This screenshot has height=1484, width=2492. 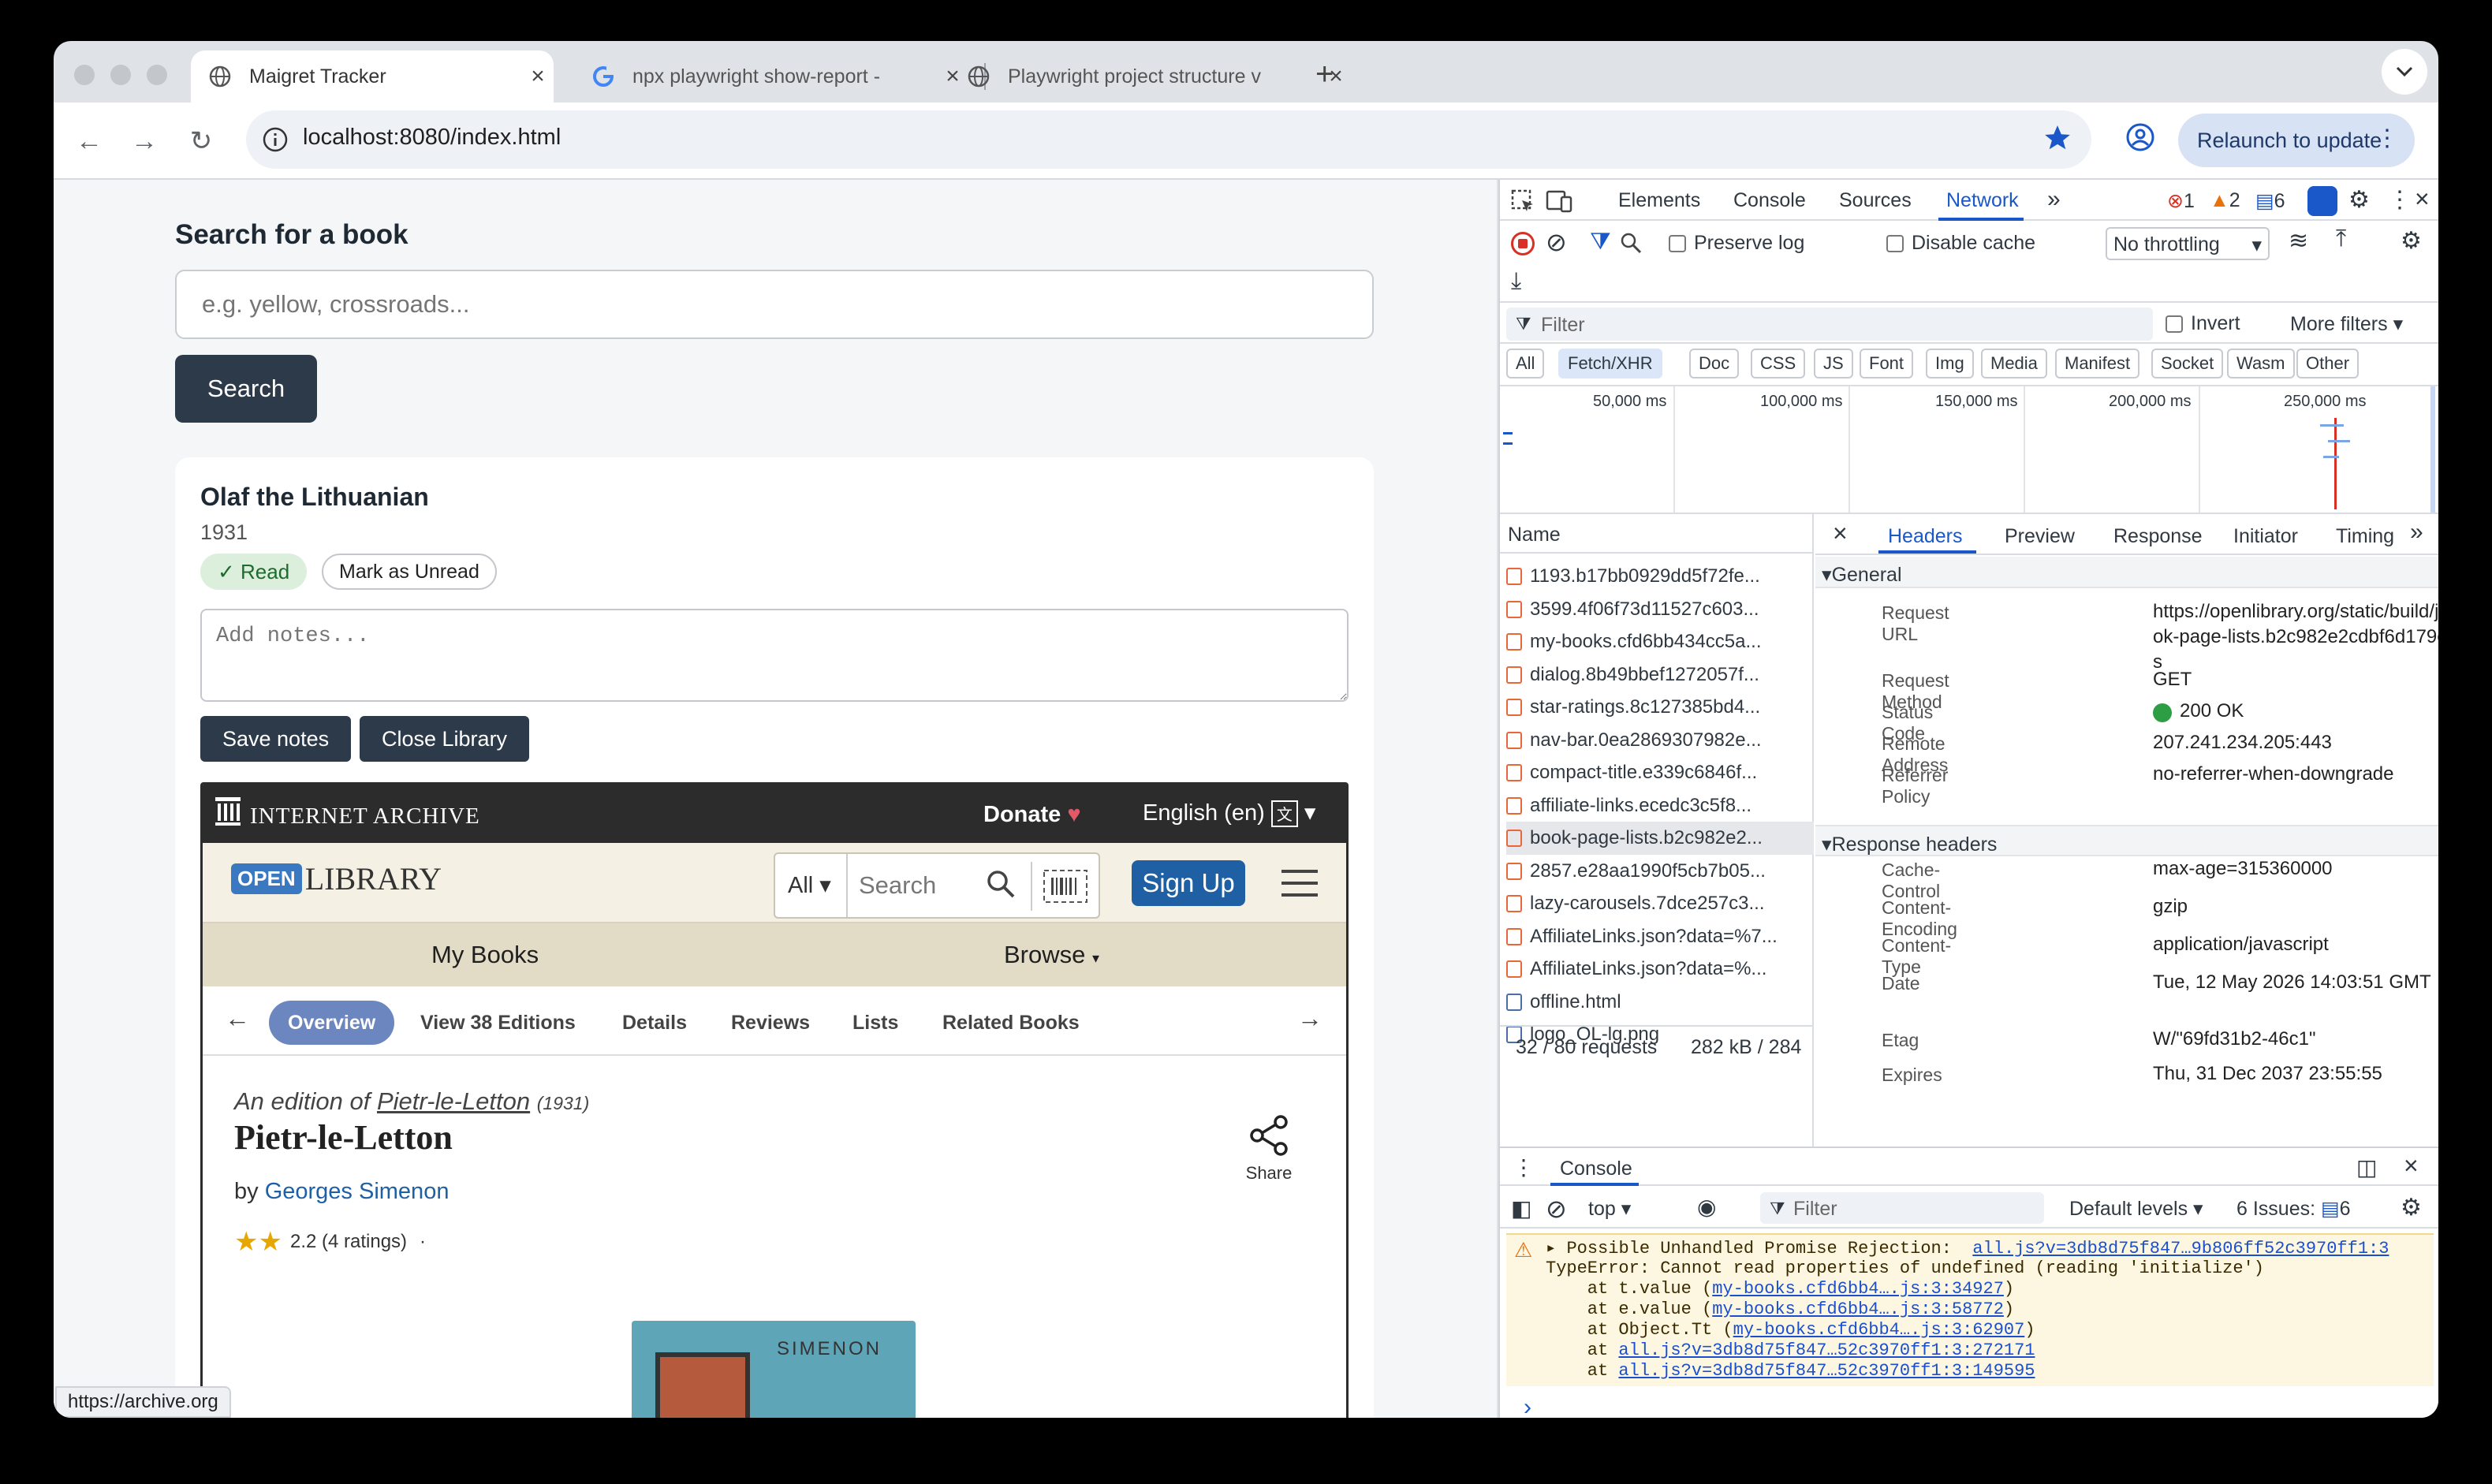 I want to click on filter-funnel-icon: ⧩, so click(x=1600, y=242).